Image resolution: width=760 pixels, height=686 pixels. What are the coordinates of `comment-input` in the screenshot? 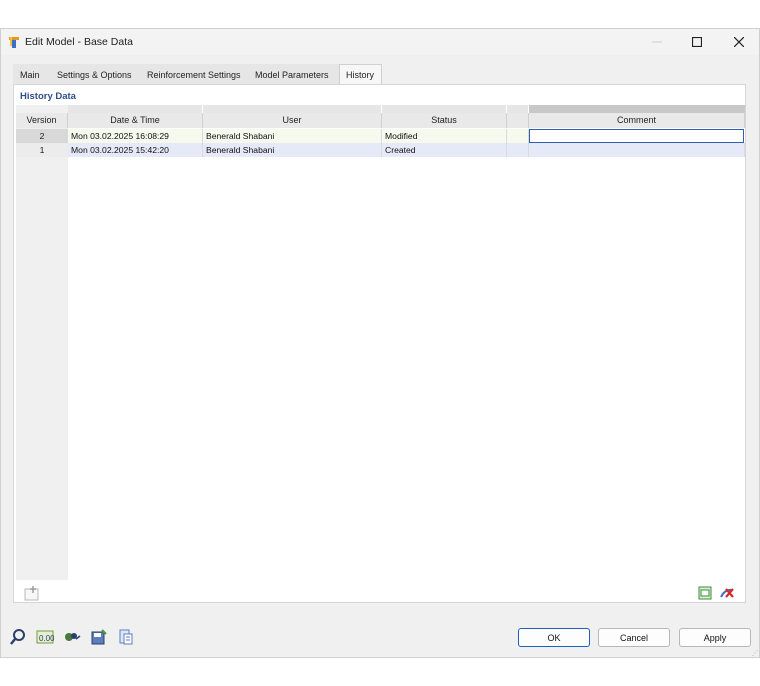 It's located at (636, 136).